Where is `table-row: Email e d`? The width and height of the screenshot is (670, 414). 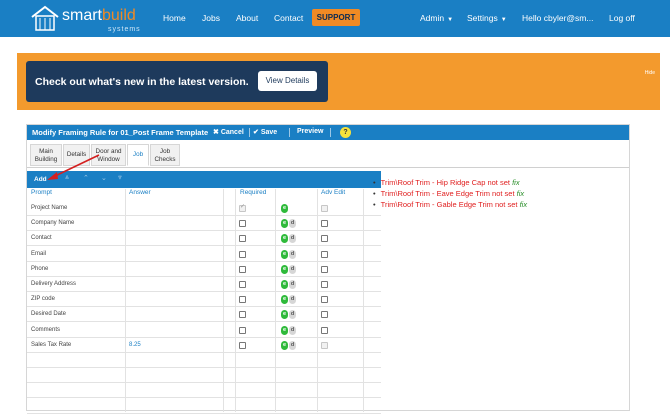
table-row: Email e d is located at coordinates (204, 254).